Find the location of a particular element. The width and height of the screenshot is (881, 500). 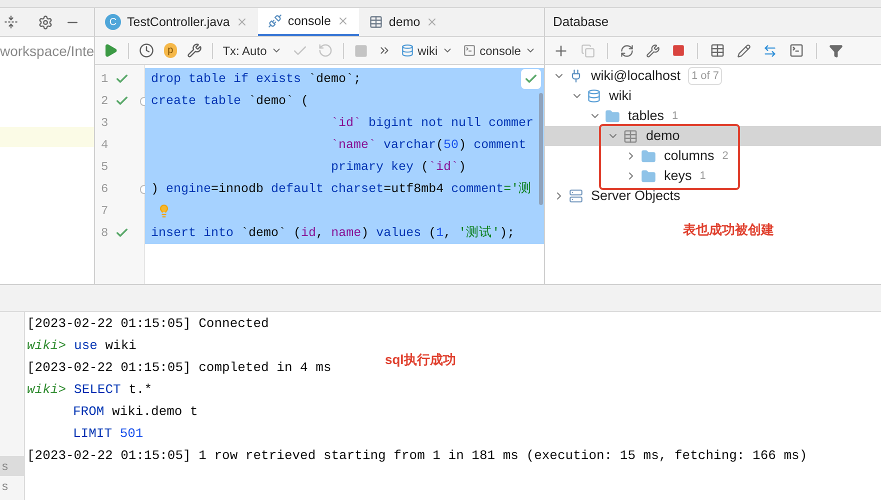

annotation-text: 表也成功被创建 is located at coordinates (728, 229).